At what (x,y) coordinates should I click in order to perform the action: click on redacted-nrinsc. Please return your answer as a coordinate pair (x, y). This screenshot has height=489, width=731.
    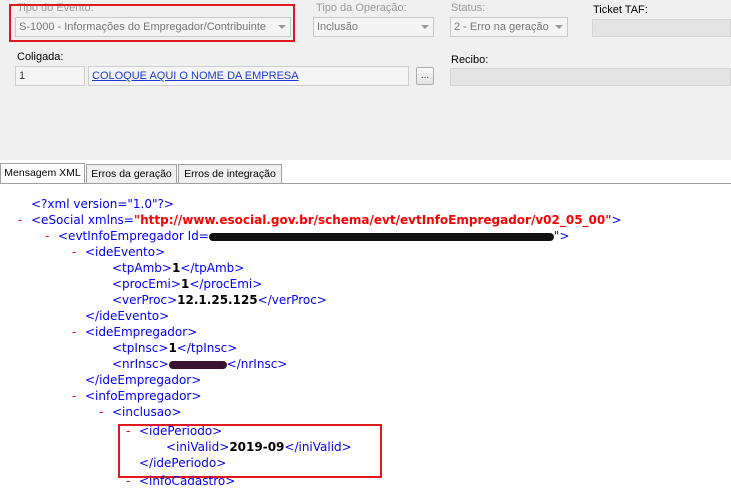
    Looking at the image, I should click on (197, 364).